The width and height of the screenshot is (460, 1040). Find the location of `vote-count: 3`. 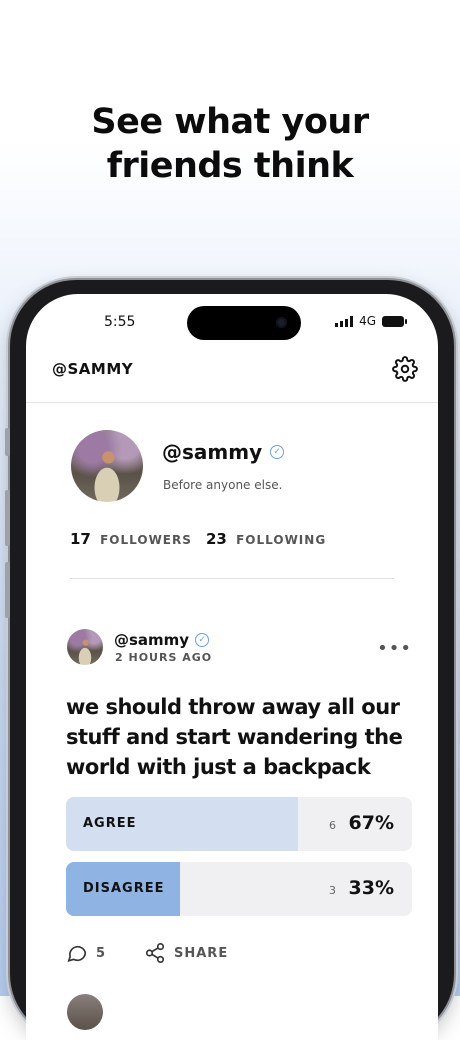

vote-count: 3 is located at coordinates (332, 890).